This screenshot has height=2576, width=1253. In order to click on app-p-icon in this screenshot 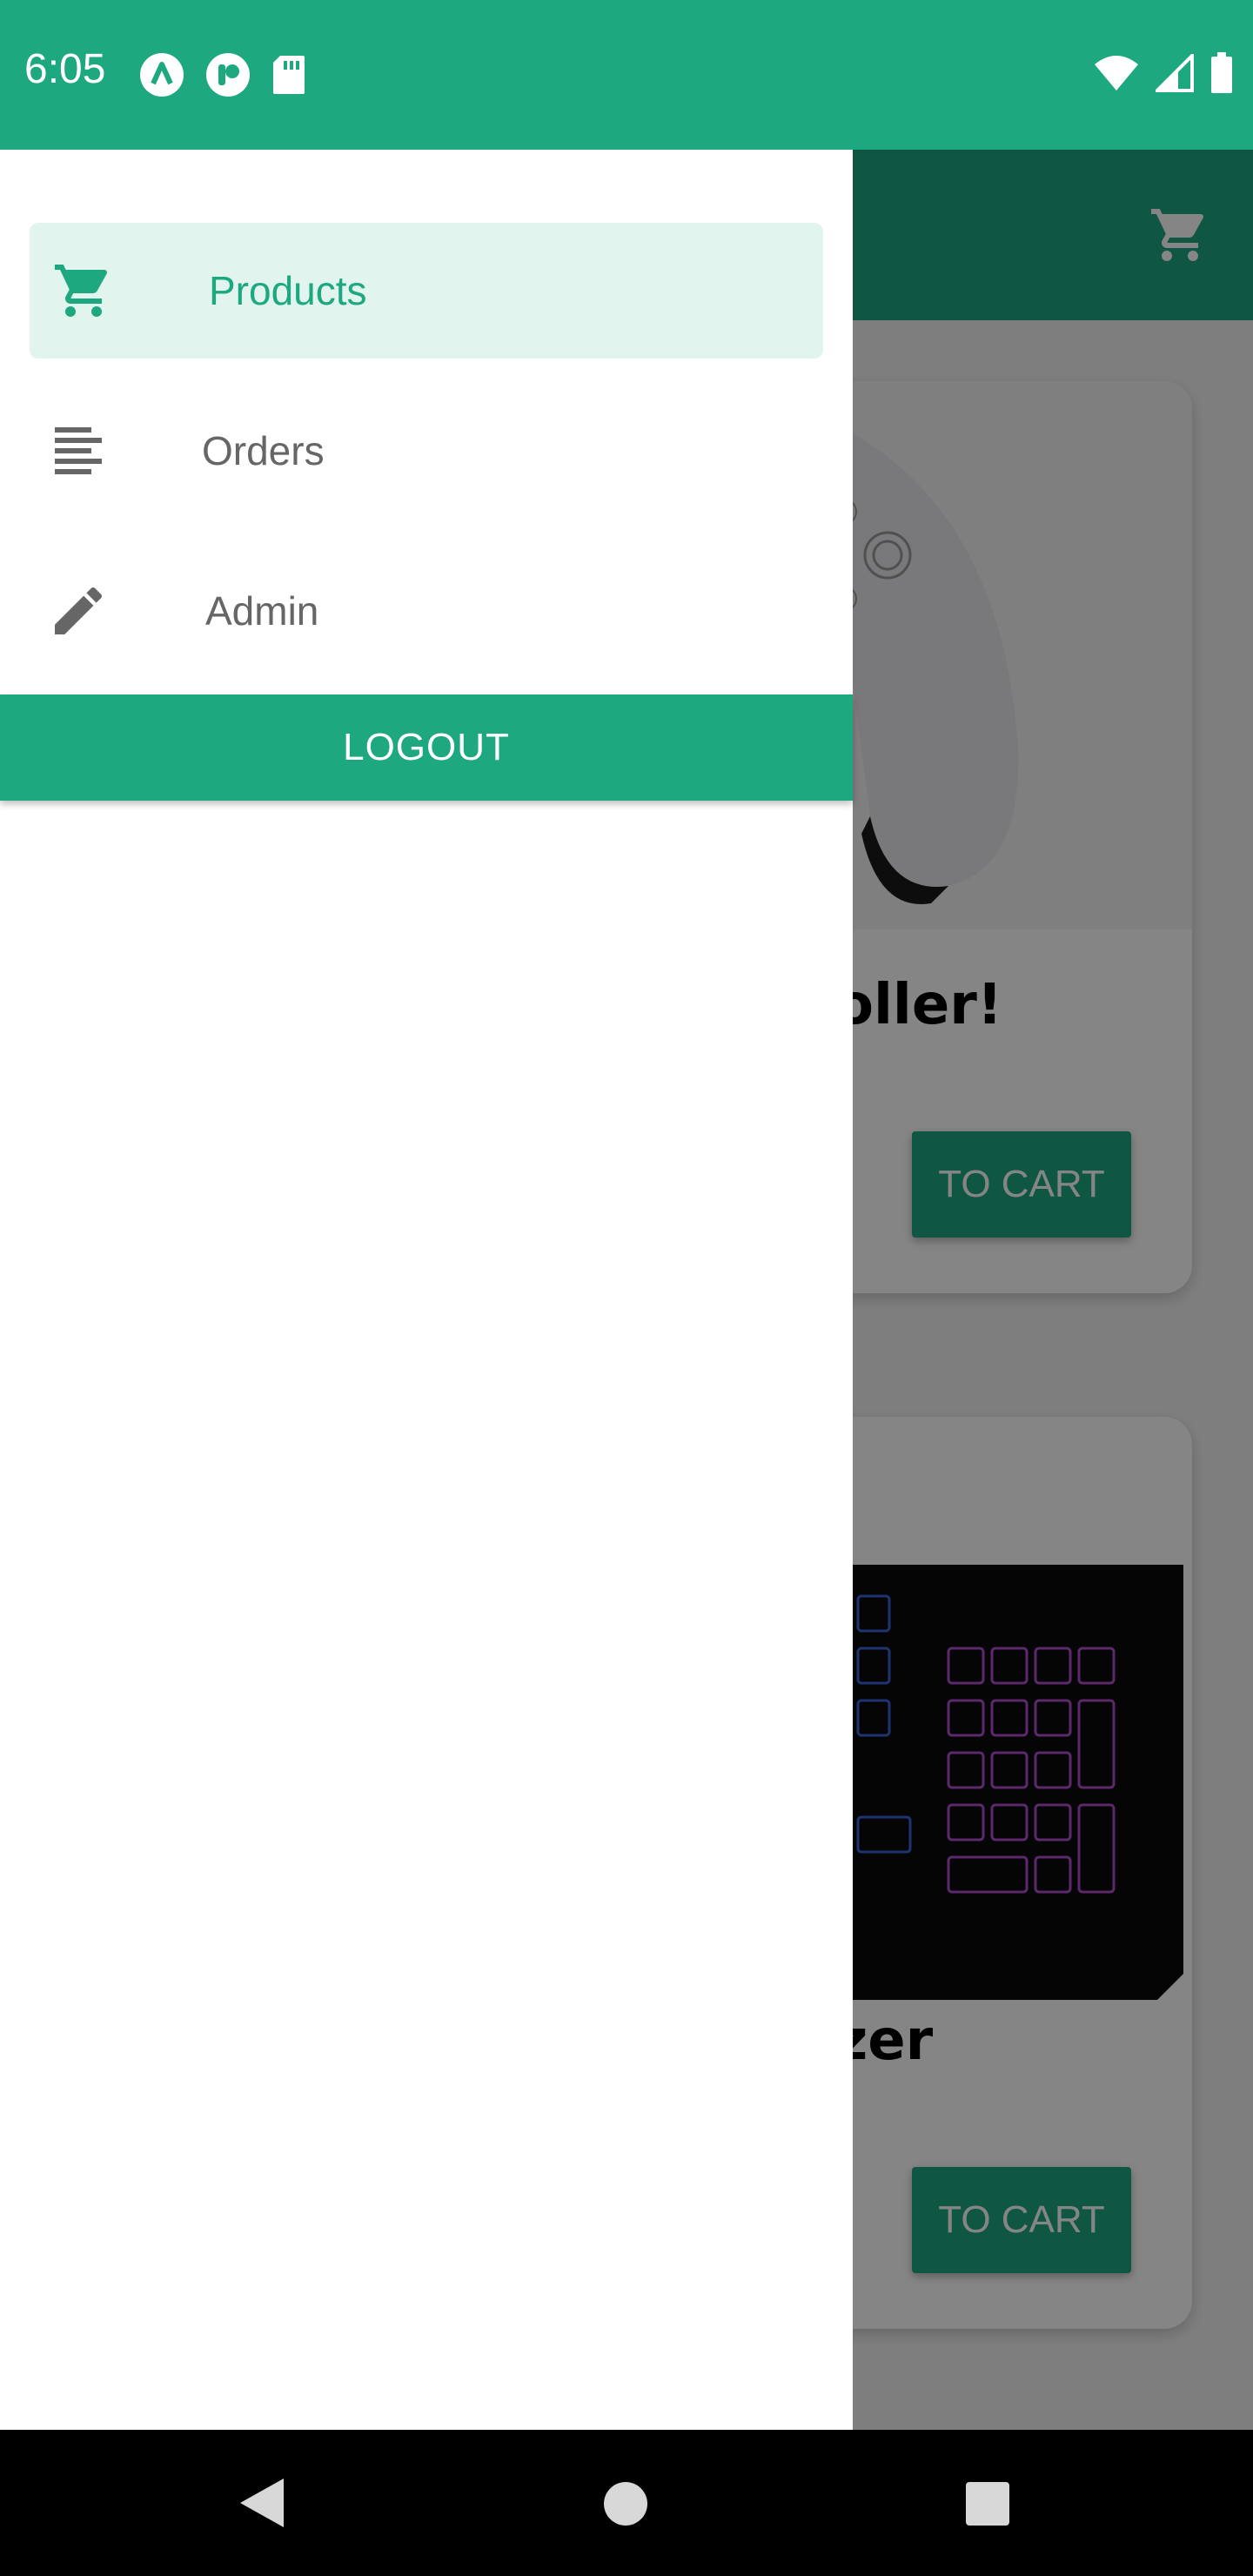, I will do `click(228, 77)`.